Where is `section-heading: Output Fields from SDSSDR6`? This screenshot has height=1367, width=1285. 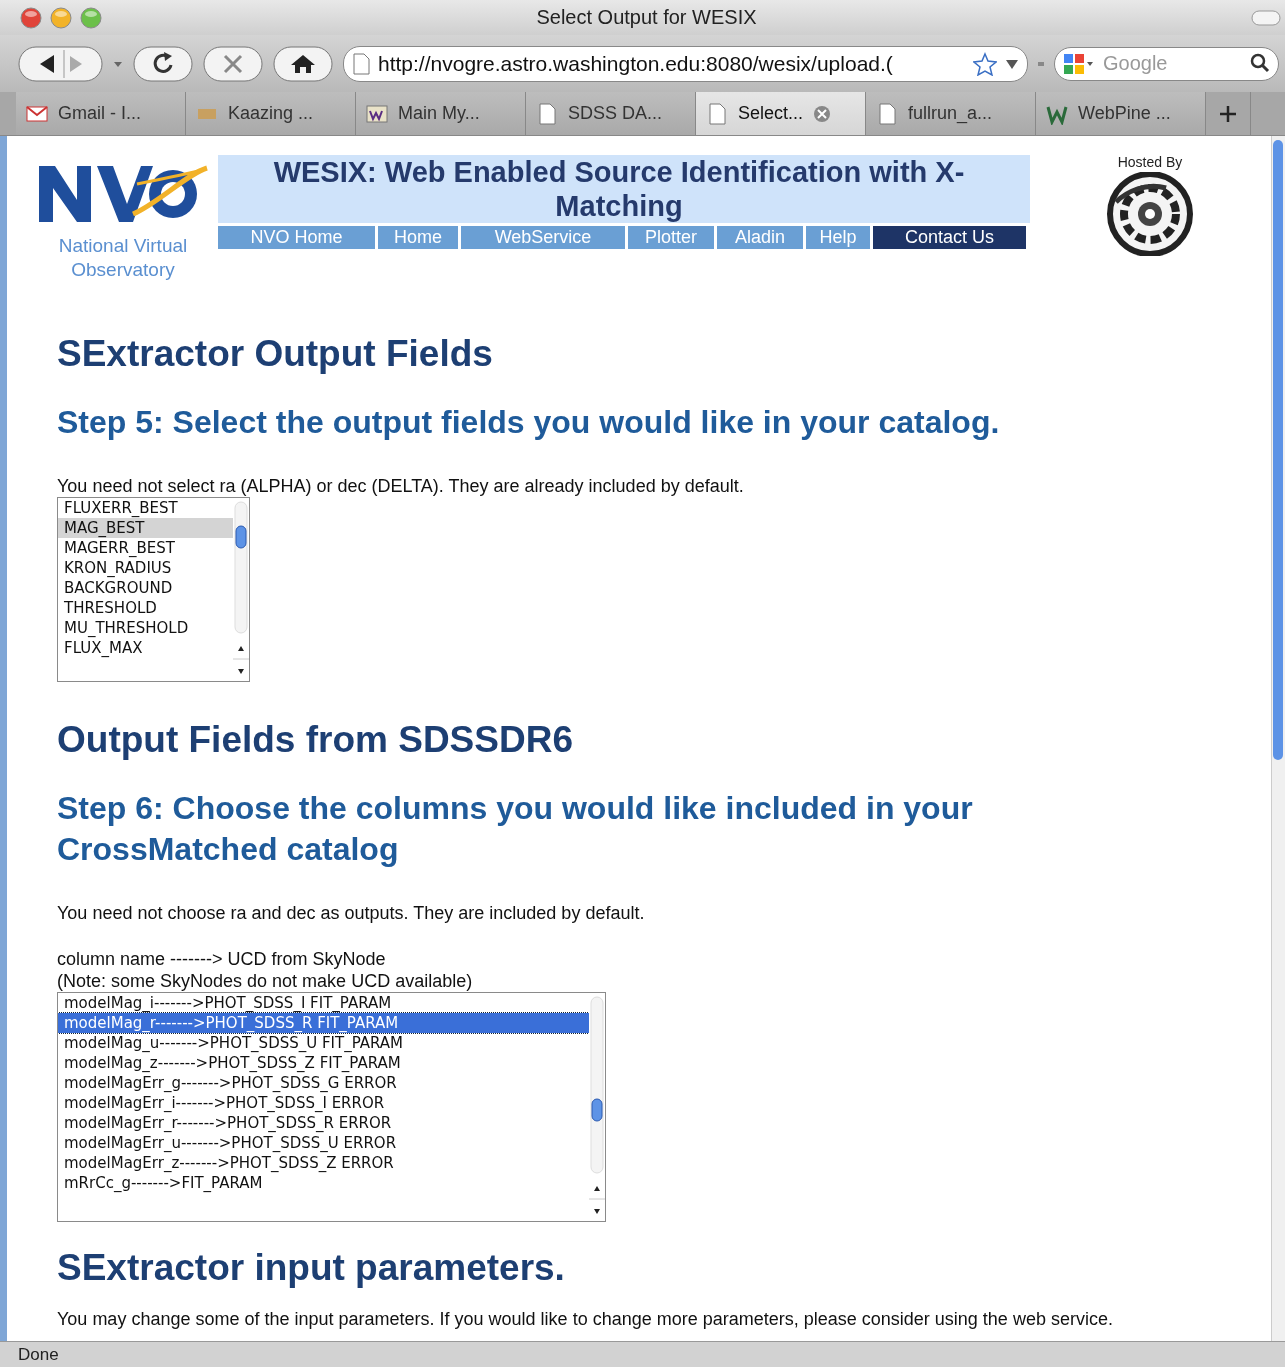
section-heading: Output Fields from SDSSDR6 is located at coordinates (315, 740).